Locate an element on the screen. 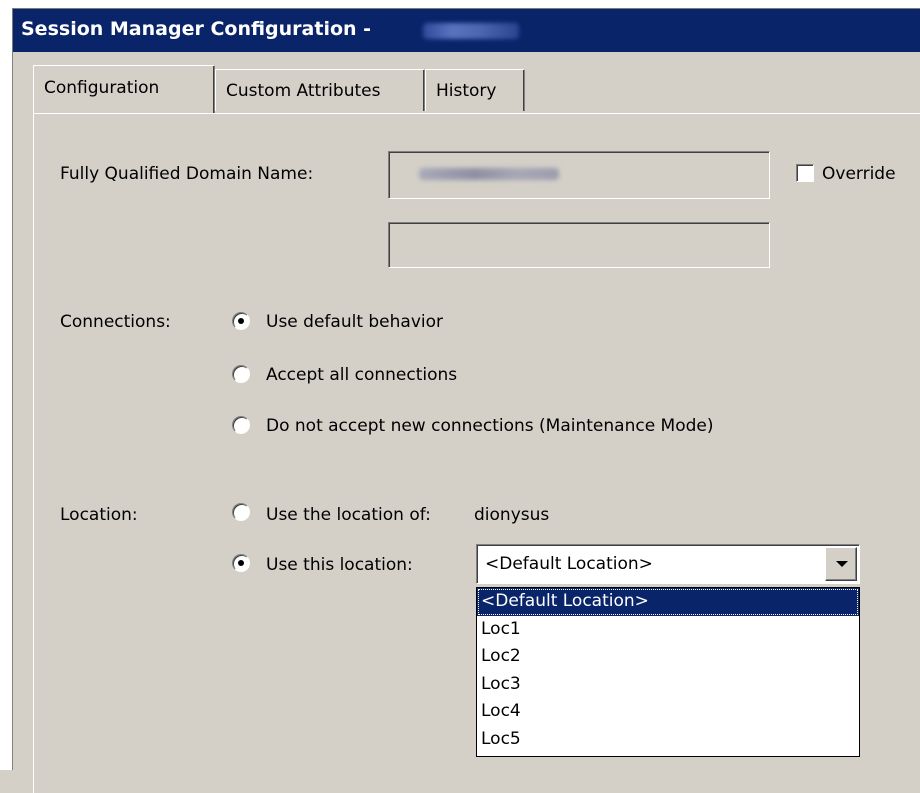 The width and height of the screenshot is (920, 793). location-select: <Default Location> is located at coordinates (668, 564).